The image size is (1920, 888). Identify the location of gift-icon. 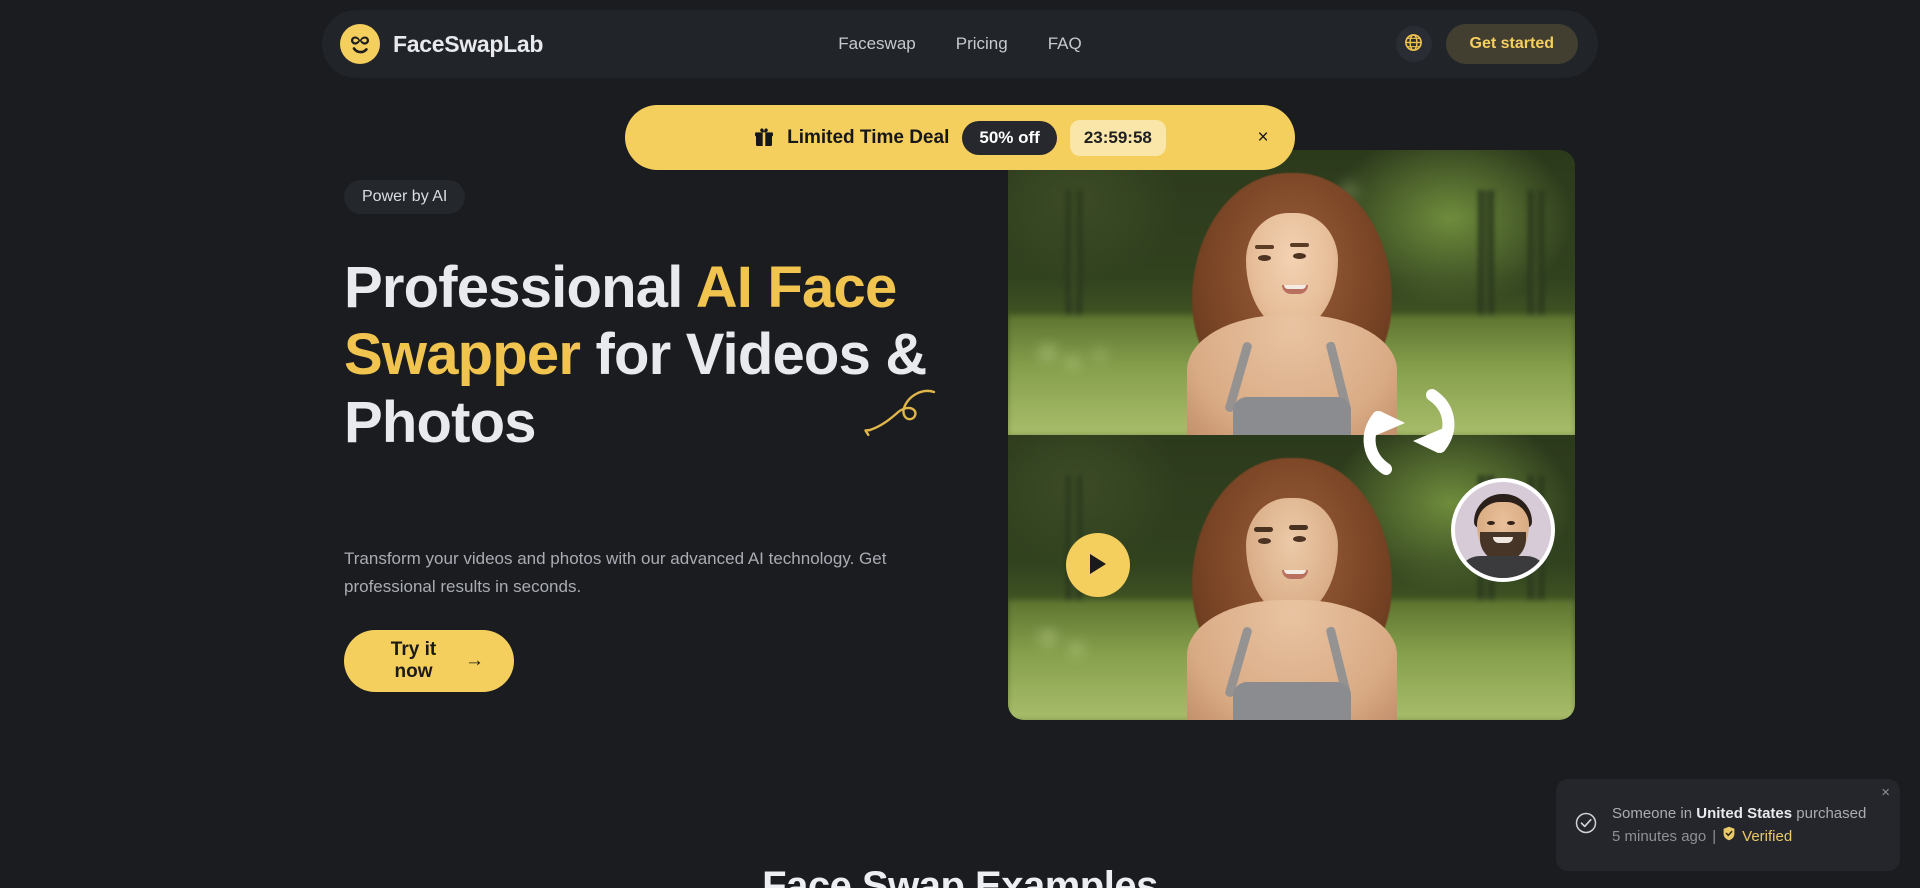
(764, 137).